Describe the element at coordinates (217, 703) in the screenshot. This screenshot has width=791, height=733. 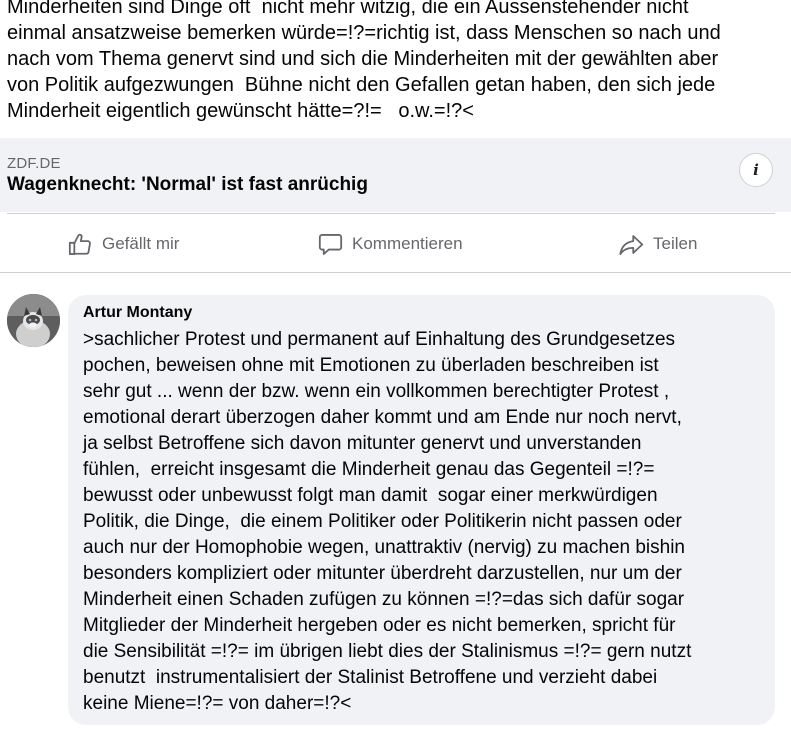
I see `comment-text-line: keine Miene=!?= von daher=!?<` at that location.